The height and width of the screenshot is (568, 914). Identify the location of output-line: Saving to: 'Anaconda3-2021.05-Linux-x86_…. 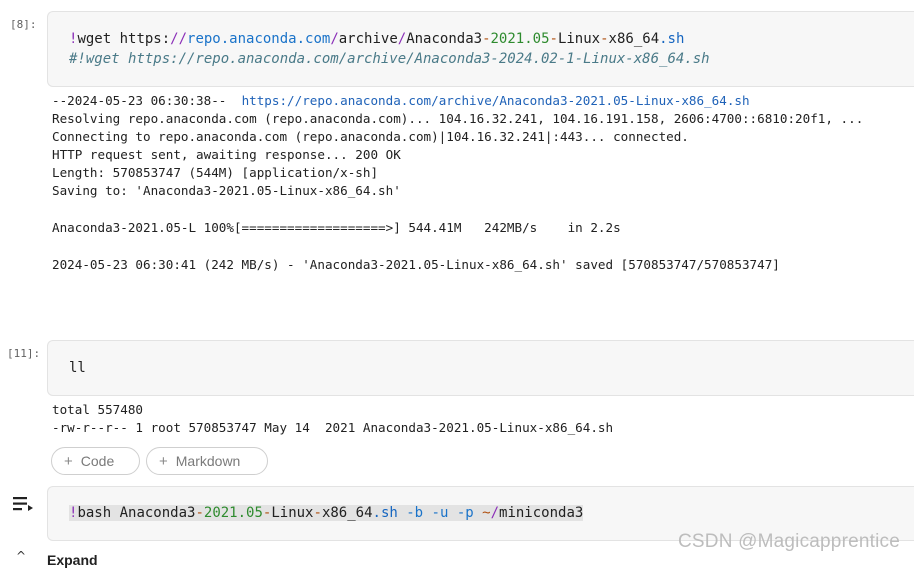
(226, 190).